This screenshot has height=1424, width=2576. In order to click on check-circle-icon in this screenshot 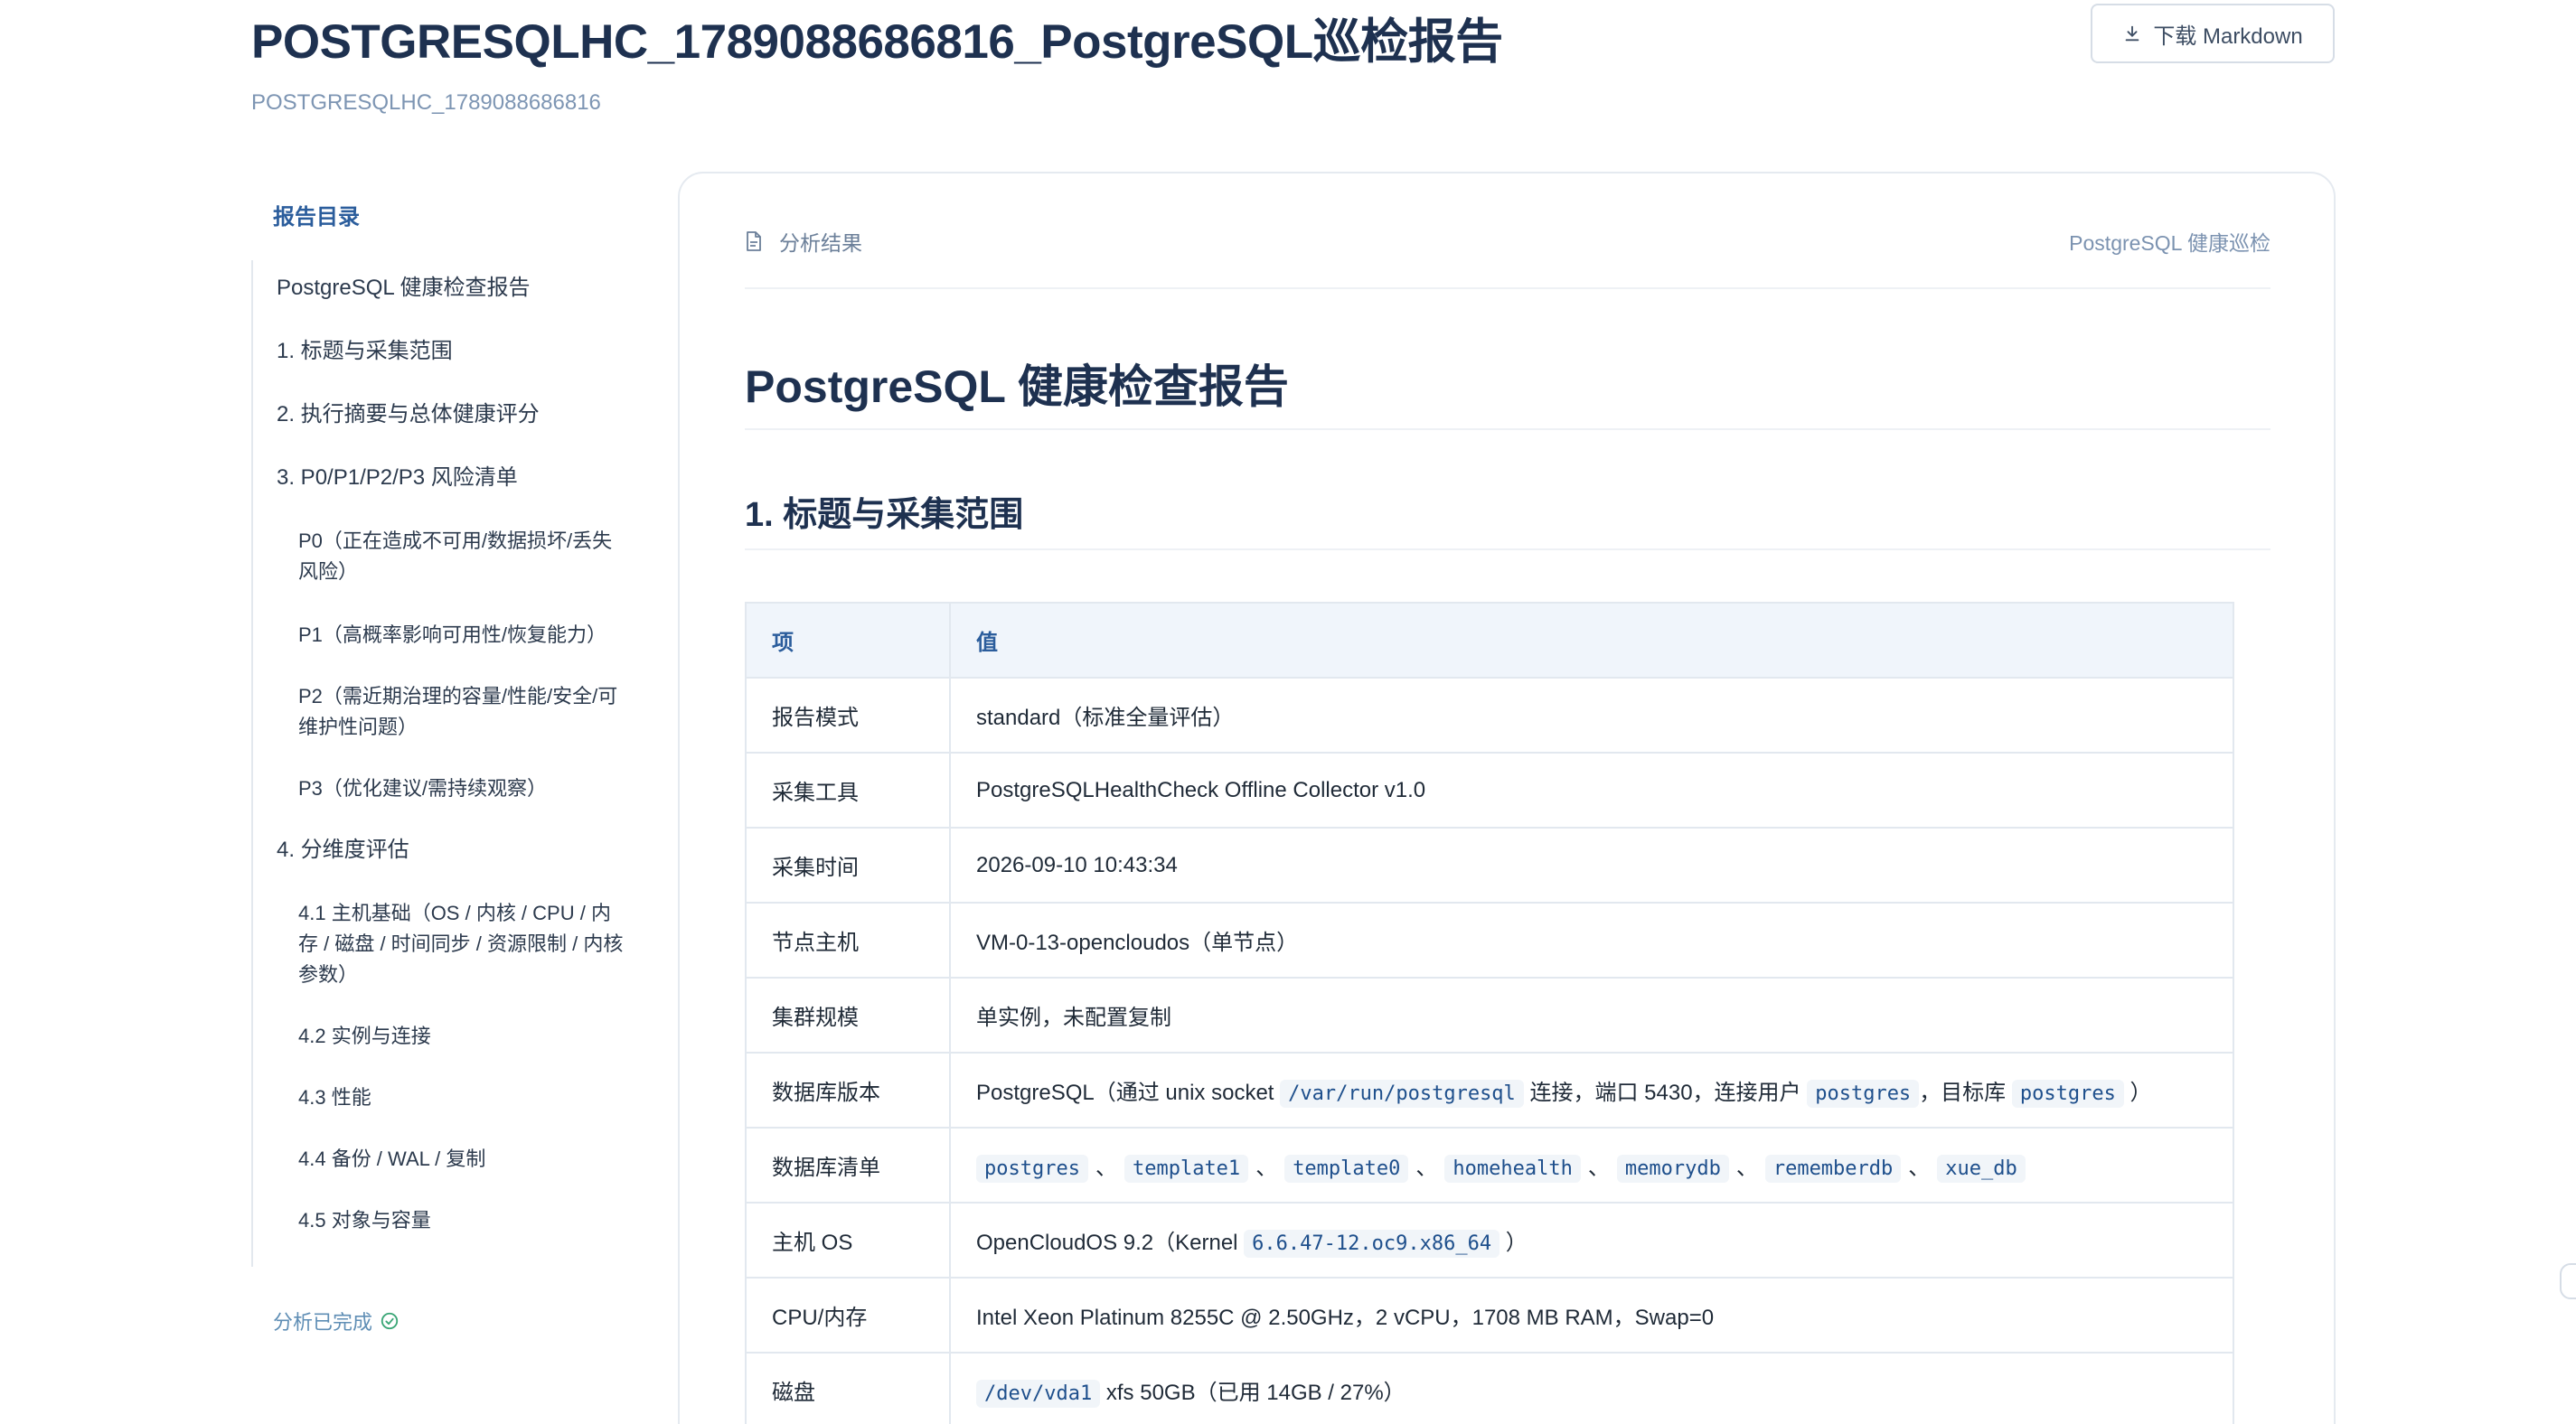, I will do `click(390, 1321)`.